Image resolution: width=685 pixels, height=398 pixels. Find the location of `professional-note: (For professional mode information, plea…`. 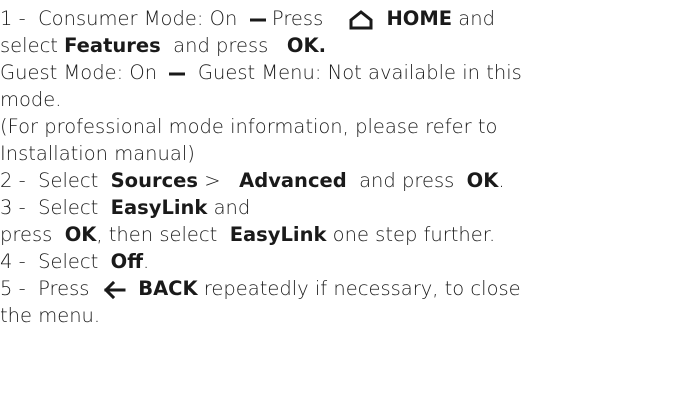

professional-note: (For professional mode information, plea… is located at coordinates (249, 126).